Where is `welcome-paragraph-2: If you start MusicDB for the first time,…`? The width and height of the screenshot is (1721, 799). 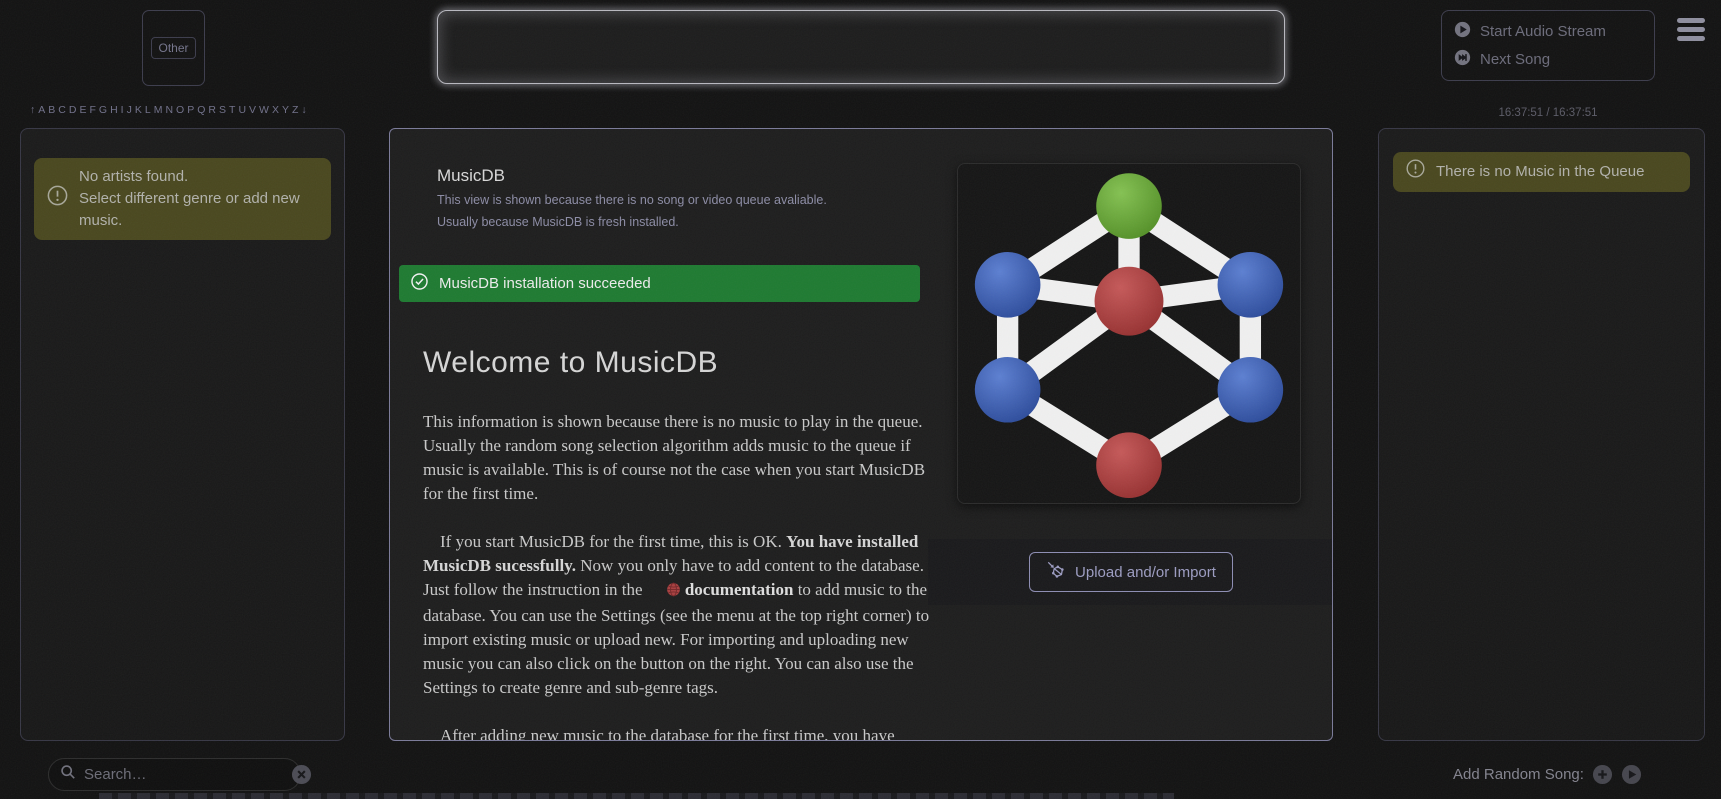 welcome-paragraph-2: If you start MusicDB for the first time,… is located at coordinates (676, 615).